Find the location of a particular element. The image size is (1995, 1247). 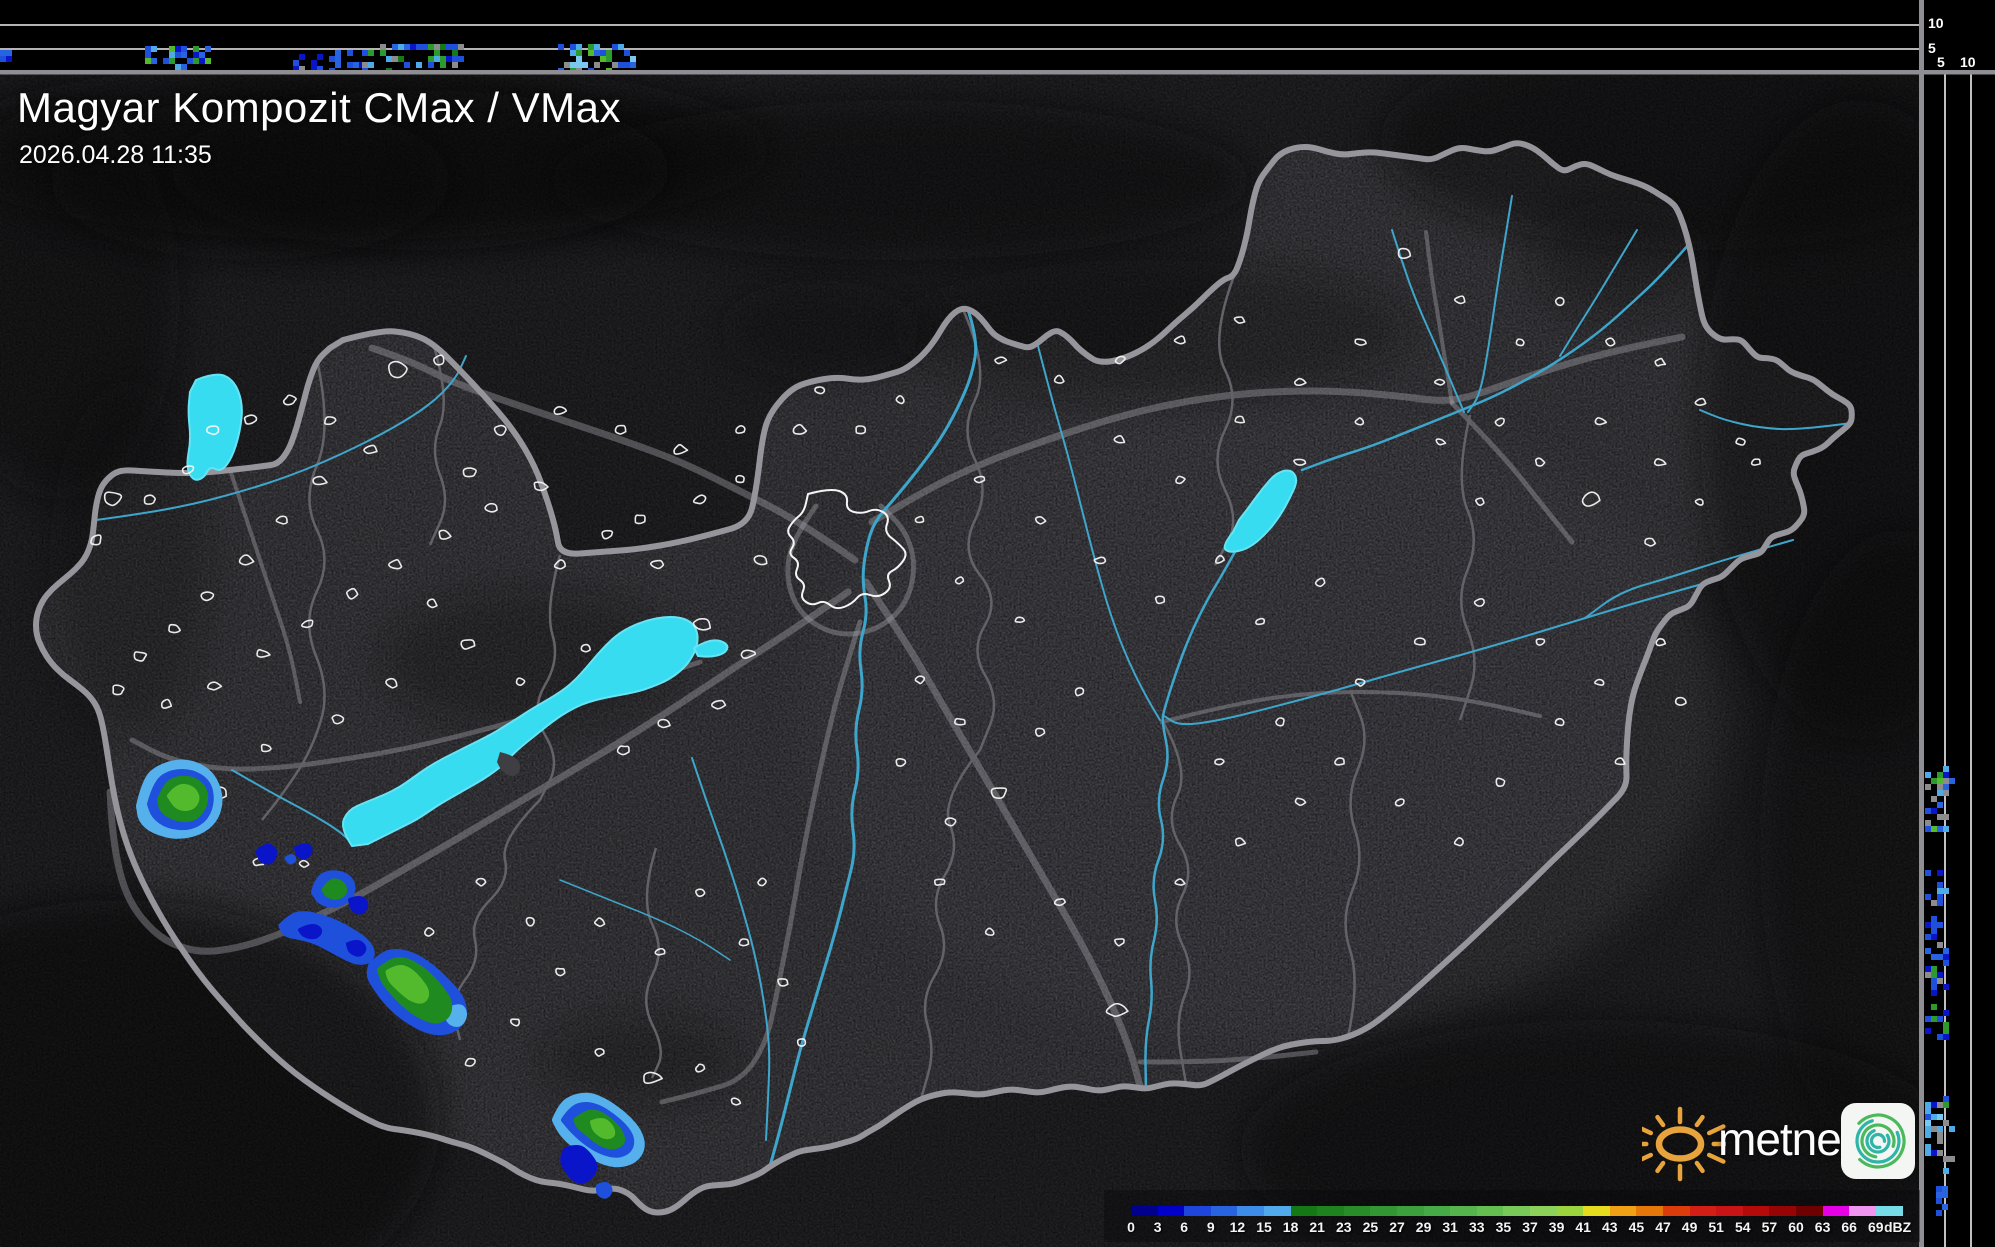

colorbar-tick-label: 18 is located at coordinates (1290, 1227).